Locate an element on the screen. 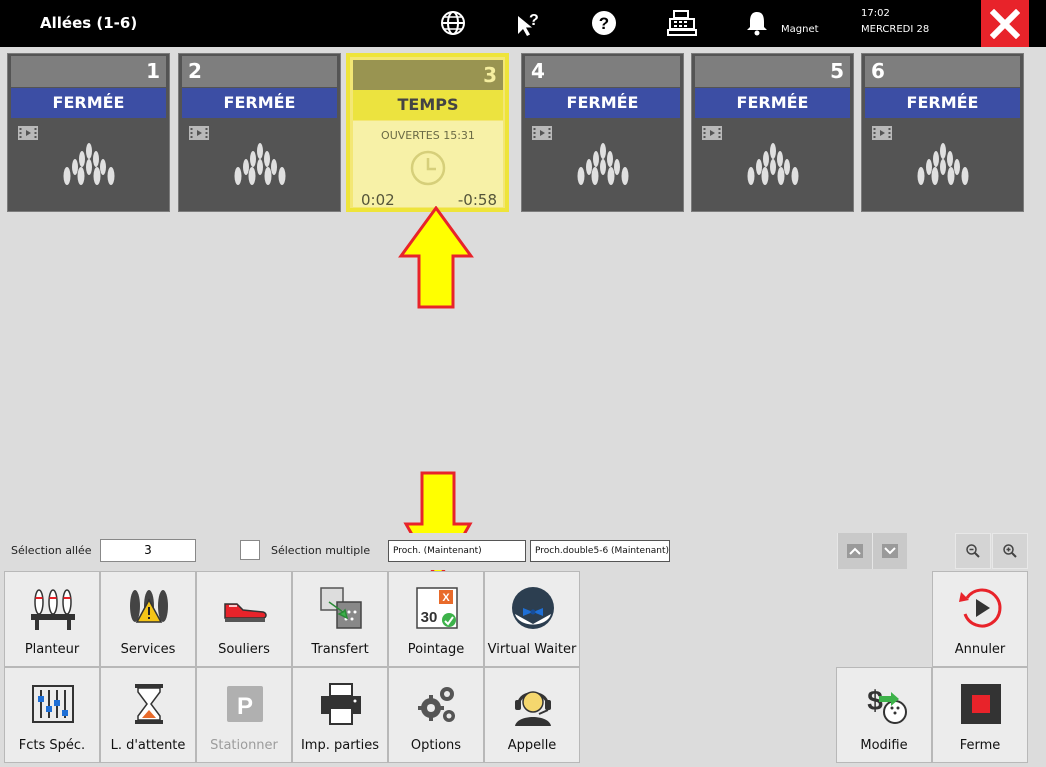  lane-number: 5 is located at coordinates (772, 71).